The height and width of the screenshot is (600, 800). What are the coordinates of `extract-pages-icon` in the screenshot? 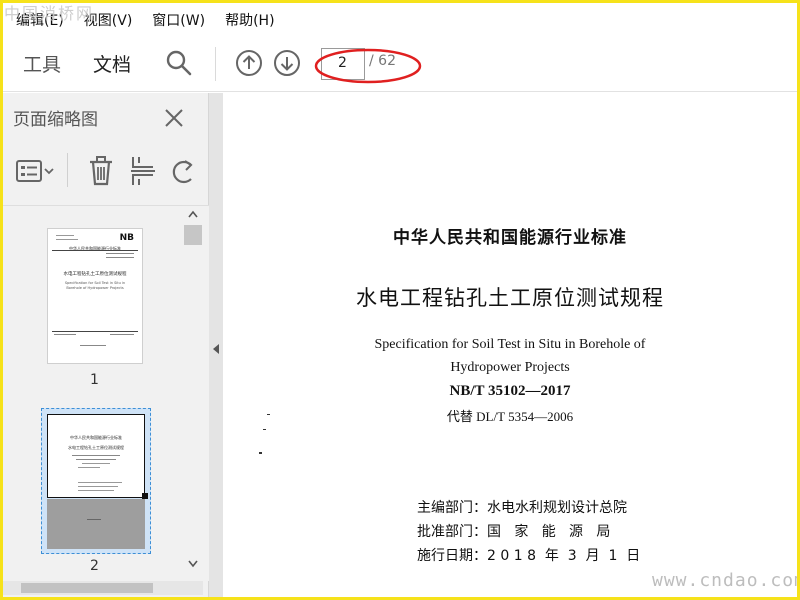 It's located at (143, 171).